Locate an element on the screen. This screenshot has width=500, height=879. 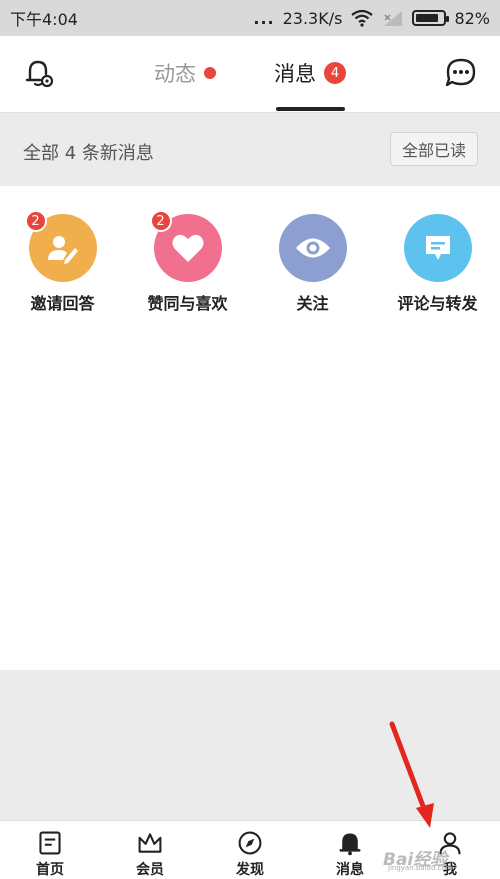
tab-xiaoxi: 消息 4 is located at coordinates (310, 73).